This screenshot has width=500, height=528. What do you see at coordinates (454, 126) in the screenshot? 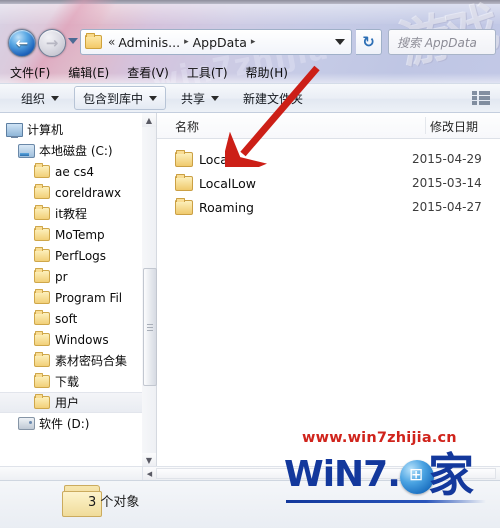
I see `column-header-date: 修改日期` at bounding box center [454, 126].